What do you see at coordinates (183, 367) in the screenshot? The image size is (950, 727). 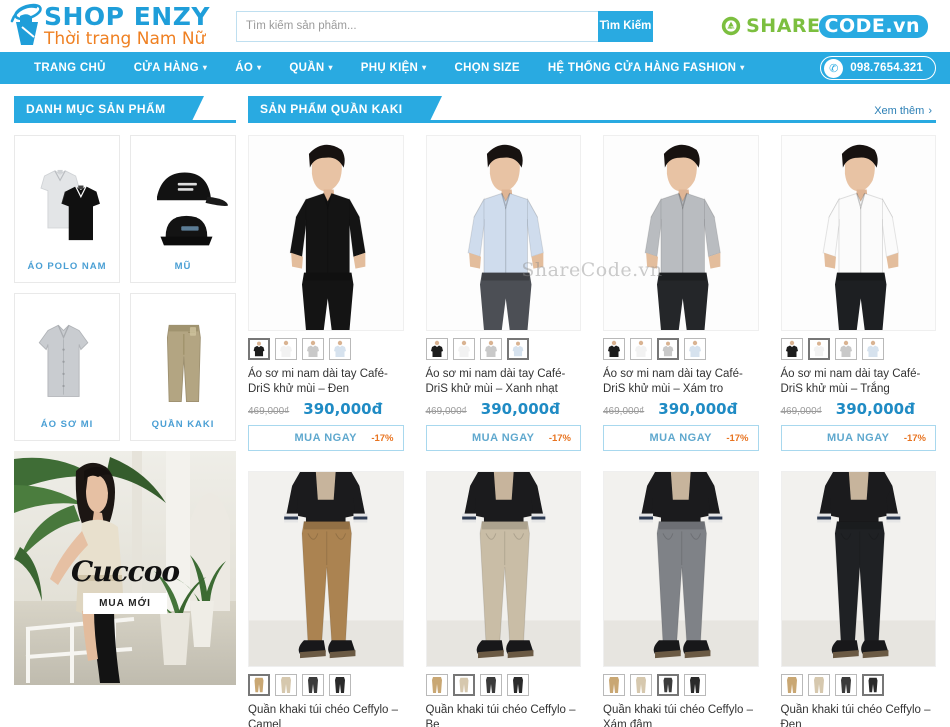 I see `sidebar-category-quan-kaki: QUẦN KAKI` at bounding box center [183, 367].